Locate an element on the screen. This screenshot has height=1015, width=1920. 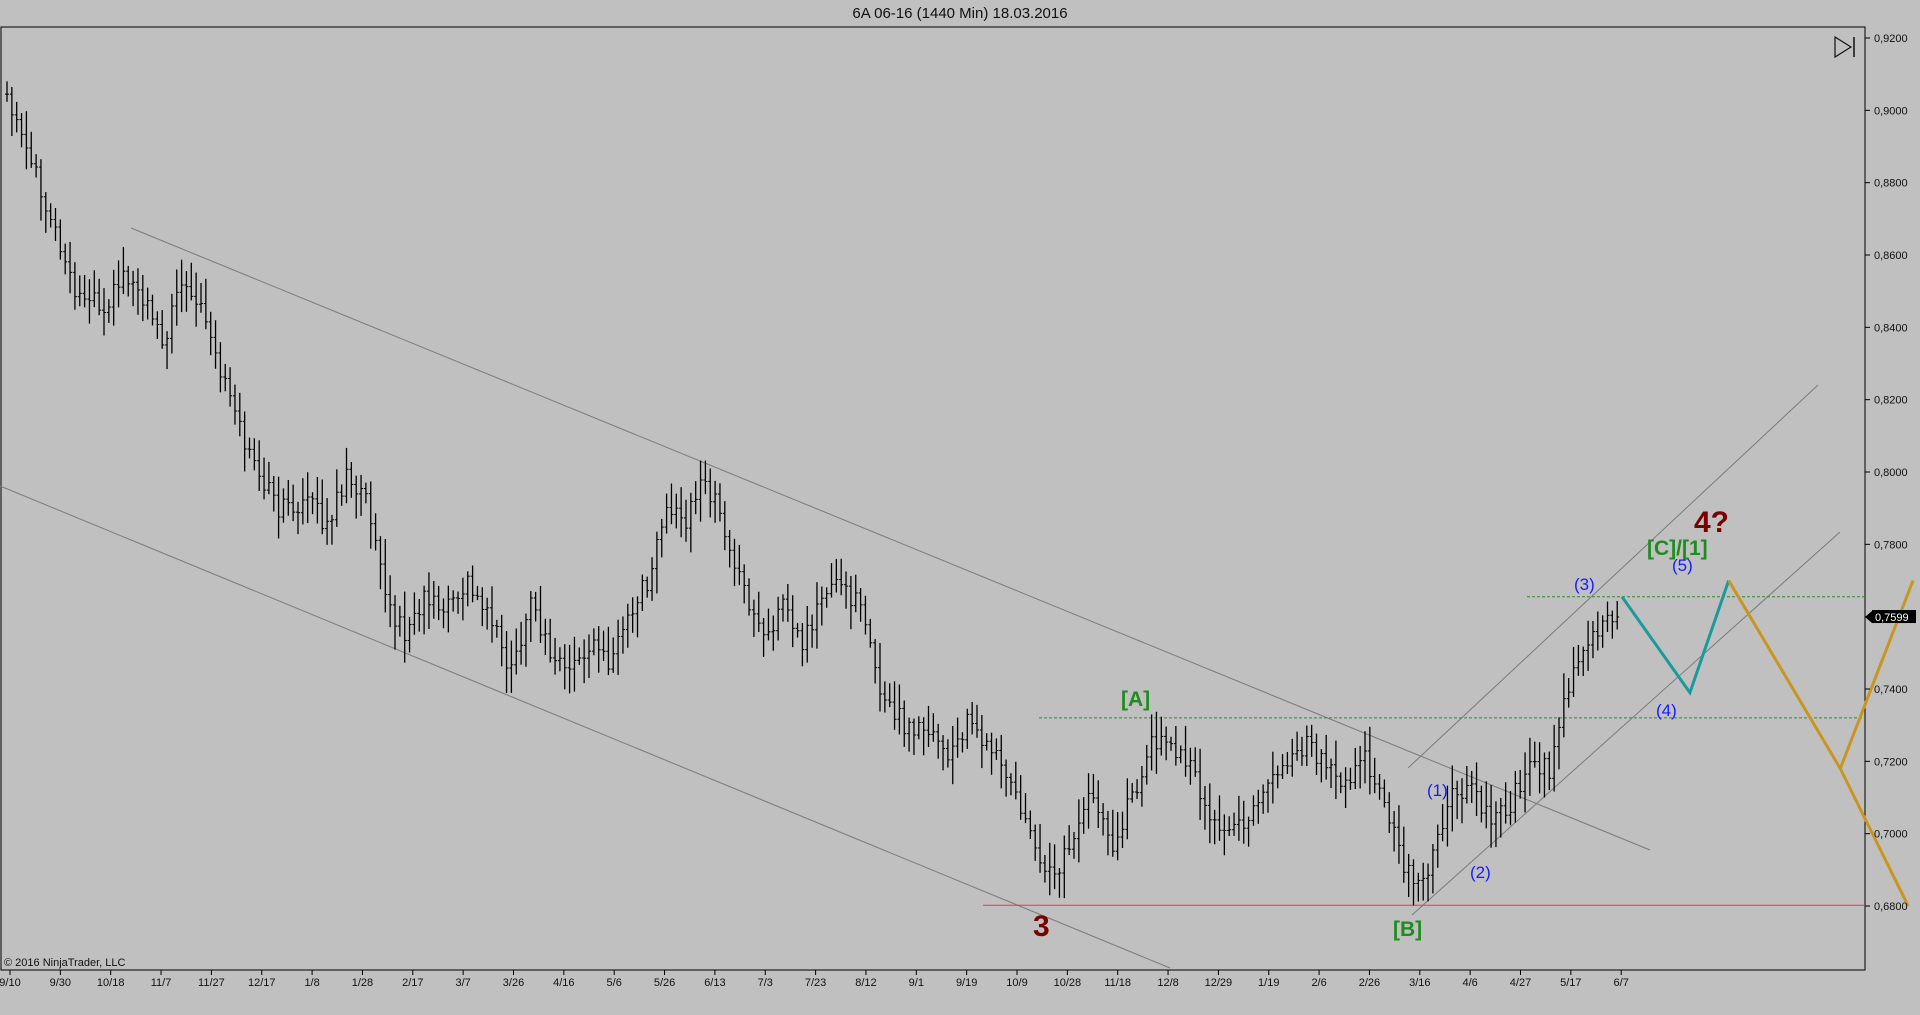
uptrend-upper-line is located at coordinates (1613, 576).